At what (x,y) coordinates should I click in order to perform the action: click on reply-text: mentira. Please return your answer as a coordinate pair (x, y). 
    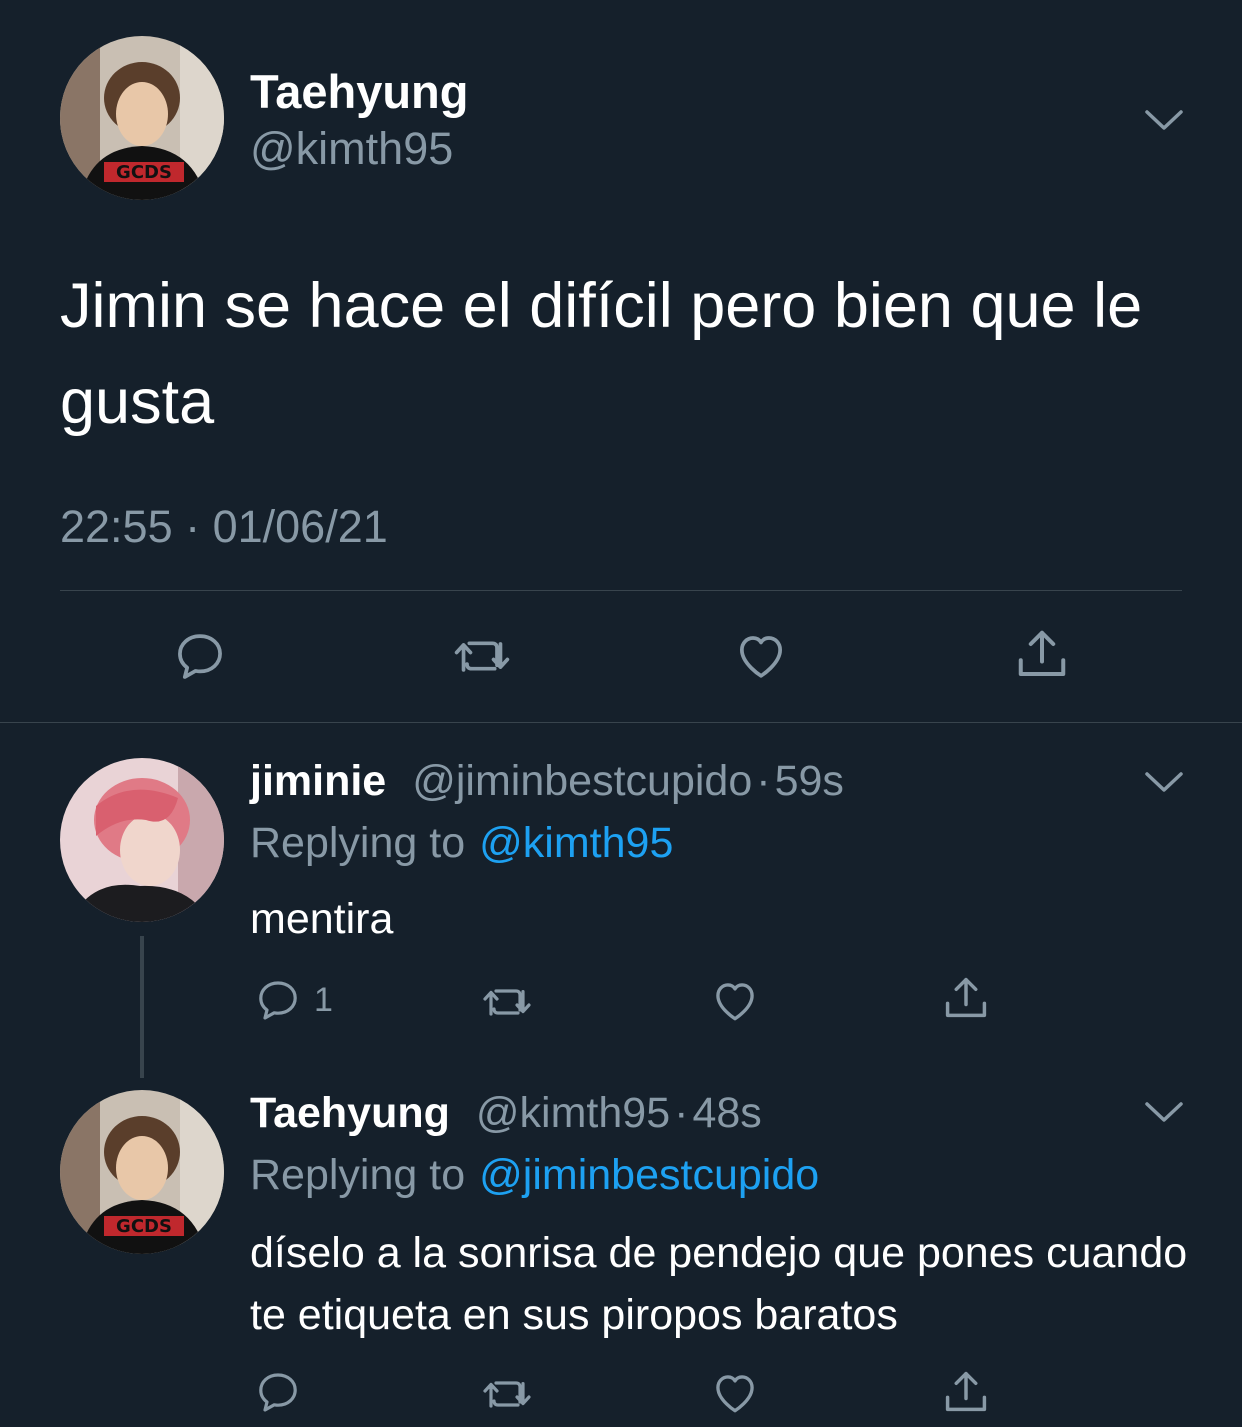
    Looking at the image, I should click on (322, 919).